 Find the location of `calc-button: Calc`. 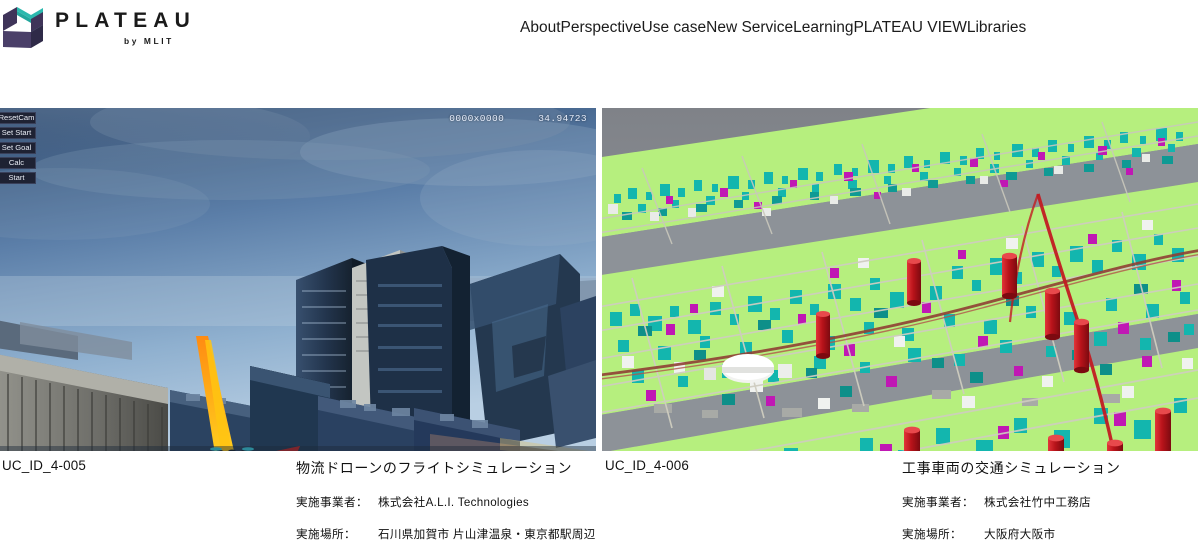

calc-button: Calc is located at coordinates (18, 163).